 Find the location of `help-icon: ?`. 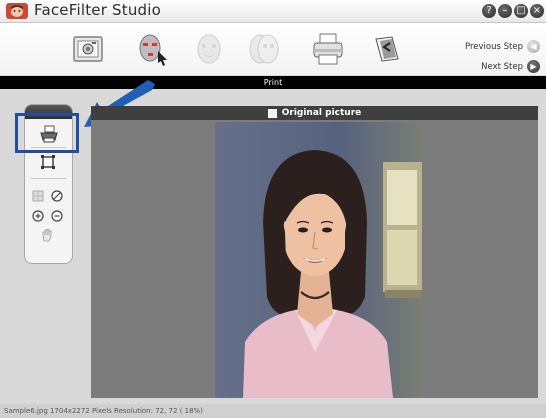

help-icon: ? is located at coordinates (489, 11).